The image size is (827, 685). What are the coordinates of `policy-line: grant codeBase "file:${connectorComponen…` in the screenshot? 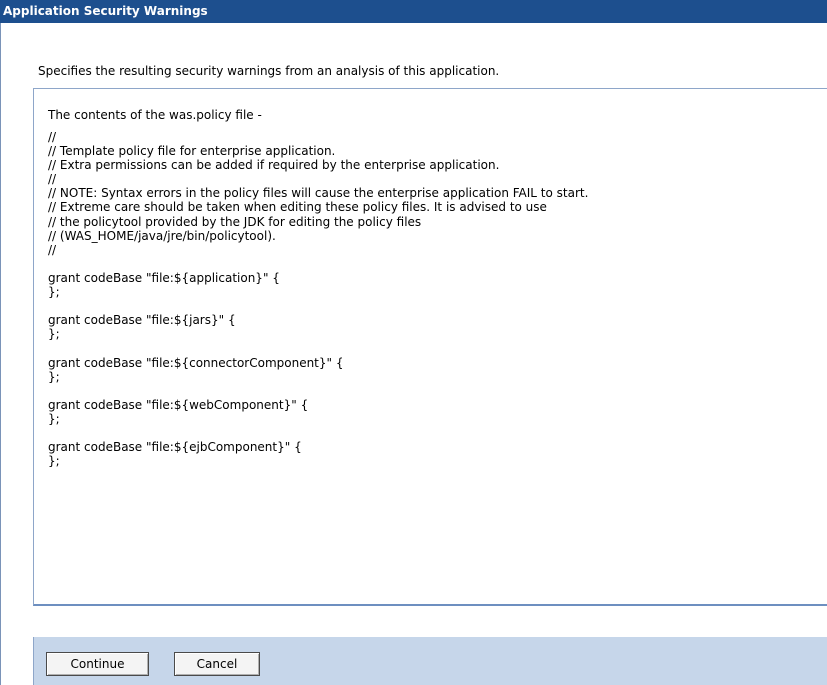 It's located at (196, 362).